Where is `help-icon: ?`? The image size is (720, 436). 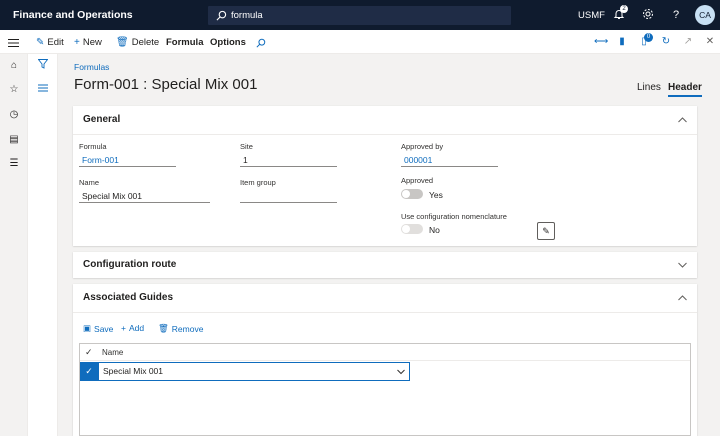
help-icon: ? is located at coordinates (676, 15).